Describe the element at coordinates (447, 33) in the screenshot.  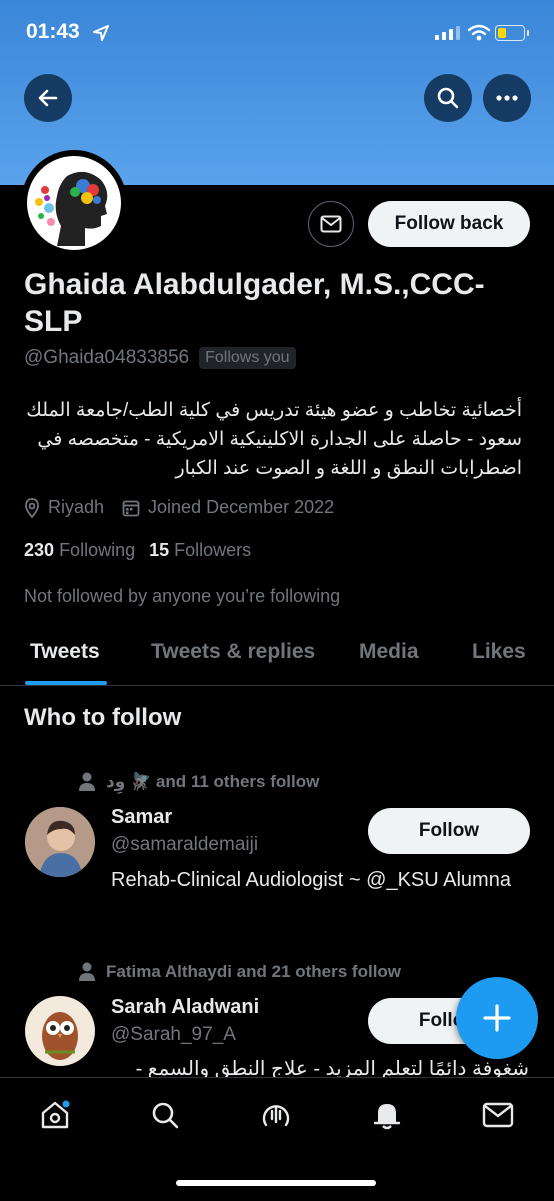
I see `signal-icon` at that location.